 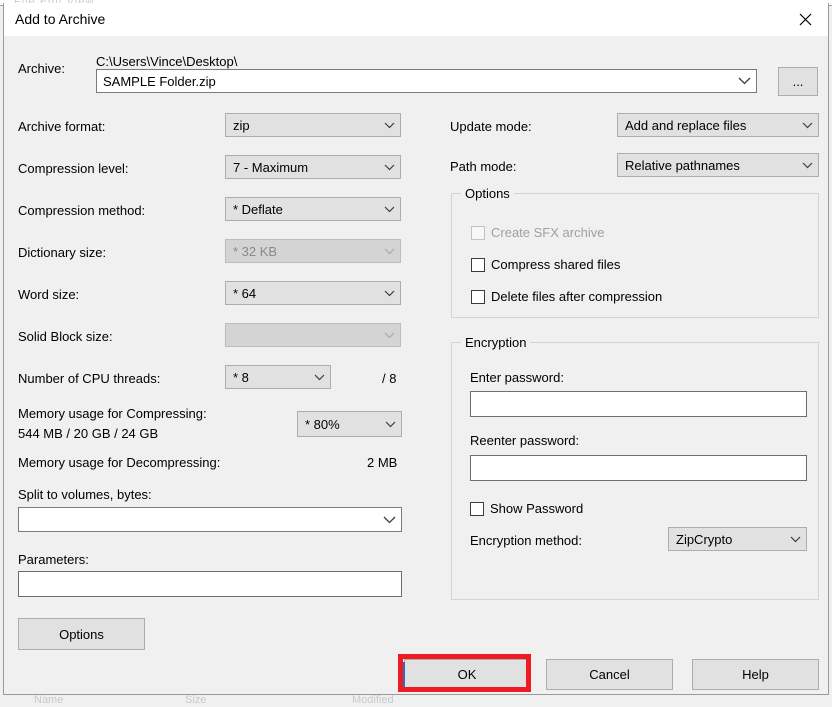 I want to click on update-mode-select: Add and replace files, so click(x=718, y=125).